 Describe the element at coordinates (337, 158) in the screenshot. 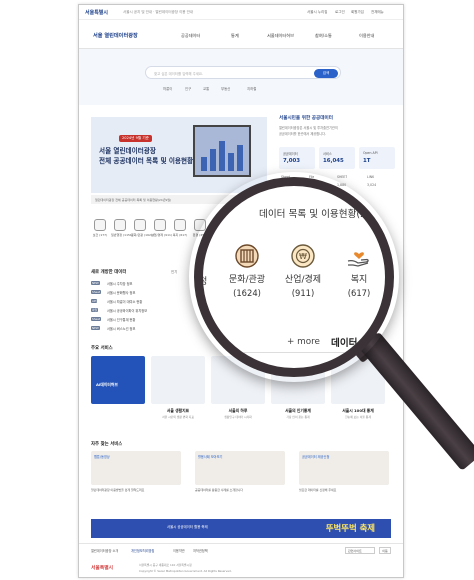

I see `stat-card-services: 서비스 16,045` at that location.